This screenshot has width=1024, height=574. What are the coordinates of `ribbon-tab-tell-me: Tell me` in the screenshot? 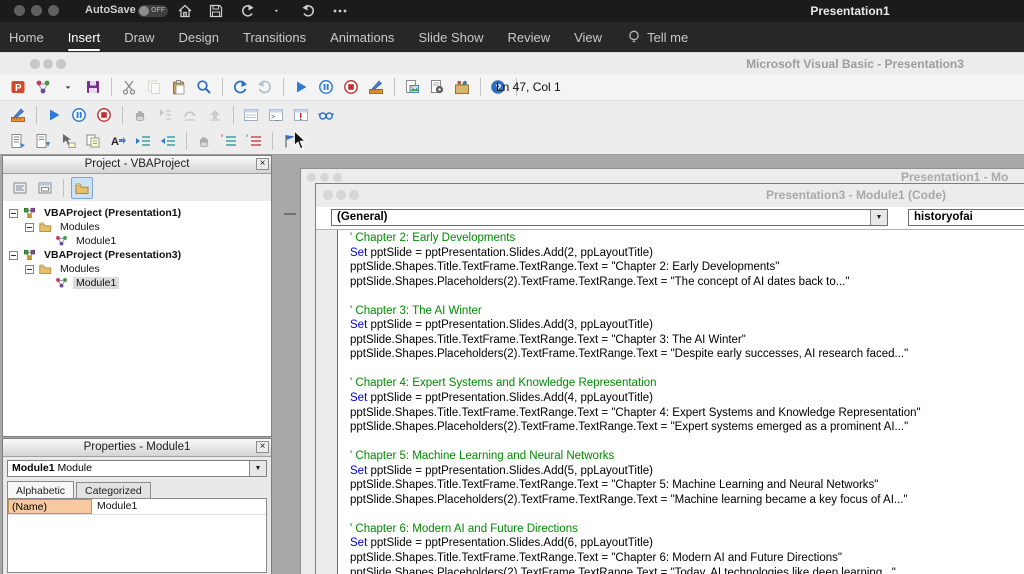 It's located at (657, 37).